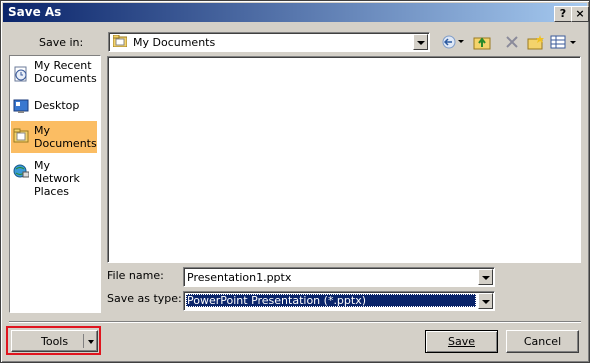  Describe the element at coordinates (563, 14) in the screenshot. I see `help-button: ?` at that location.